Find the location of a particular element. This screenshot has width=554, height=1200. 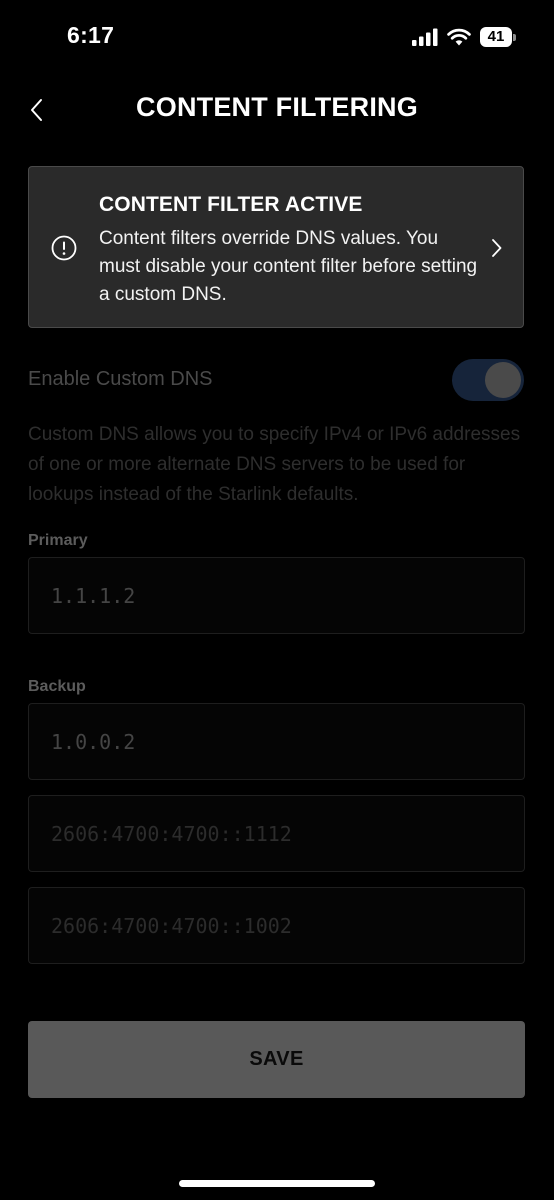

header: CONTENT FILTERING is located at coordinates (277, 110).